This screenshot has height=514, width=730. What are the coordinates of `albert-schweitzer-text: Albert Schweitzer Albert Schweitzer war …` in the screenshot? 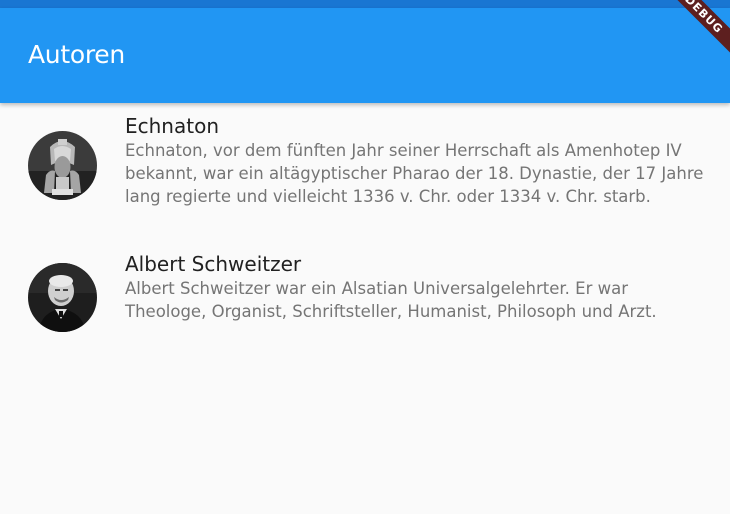 It's located at (415, 287).